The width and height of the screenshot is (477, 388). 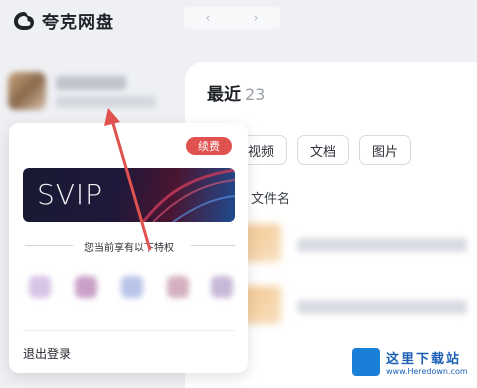 What do you see at coordinates (366, 362) in the screenshot?
I see `watermark-logo-icon` at bounding box center [366, 362].